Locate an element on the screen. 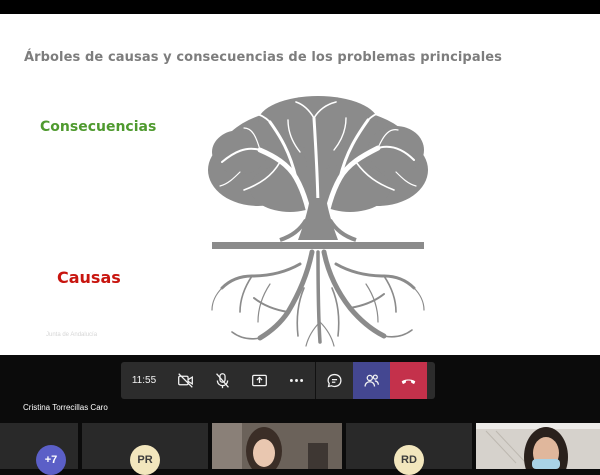  causes-label: Causas is located at coordinates (89, 277).